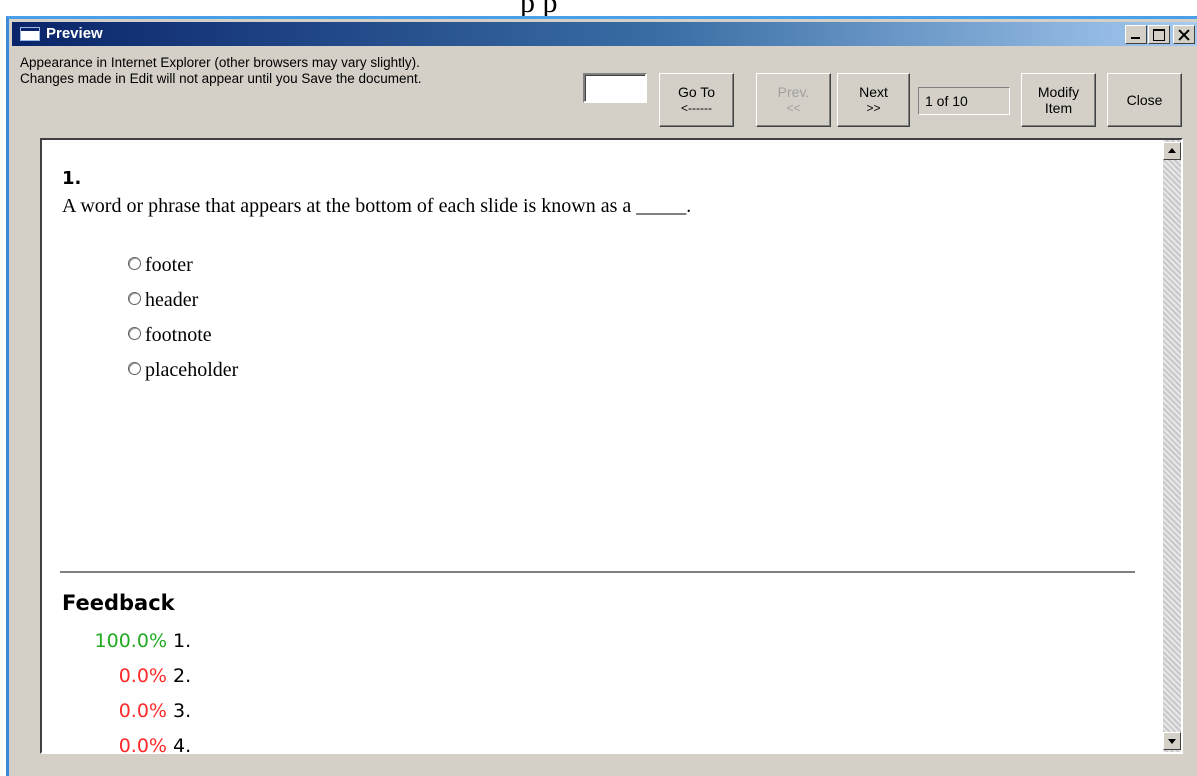 This screenshot has height=776, width=1197. What do you see at coordinates (182, 675) in the screenshot?
I see `feedback-label: 2.` at bounding box center [182, 675].